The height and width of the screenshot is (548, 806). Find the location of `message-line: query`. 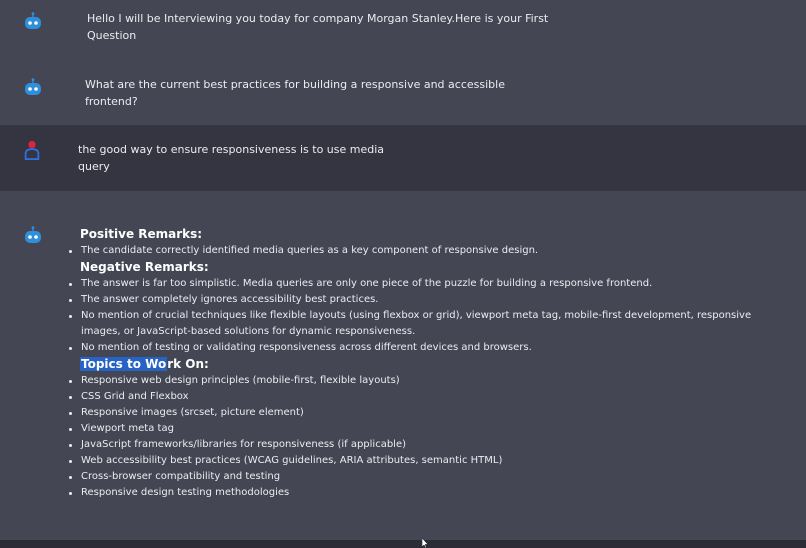

message-line: query is located at coordinates (94, 166).